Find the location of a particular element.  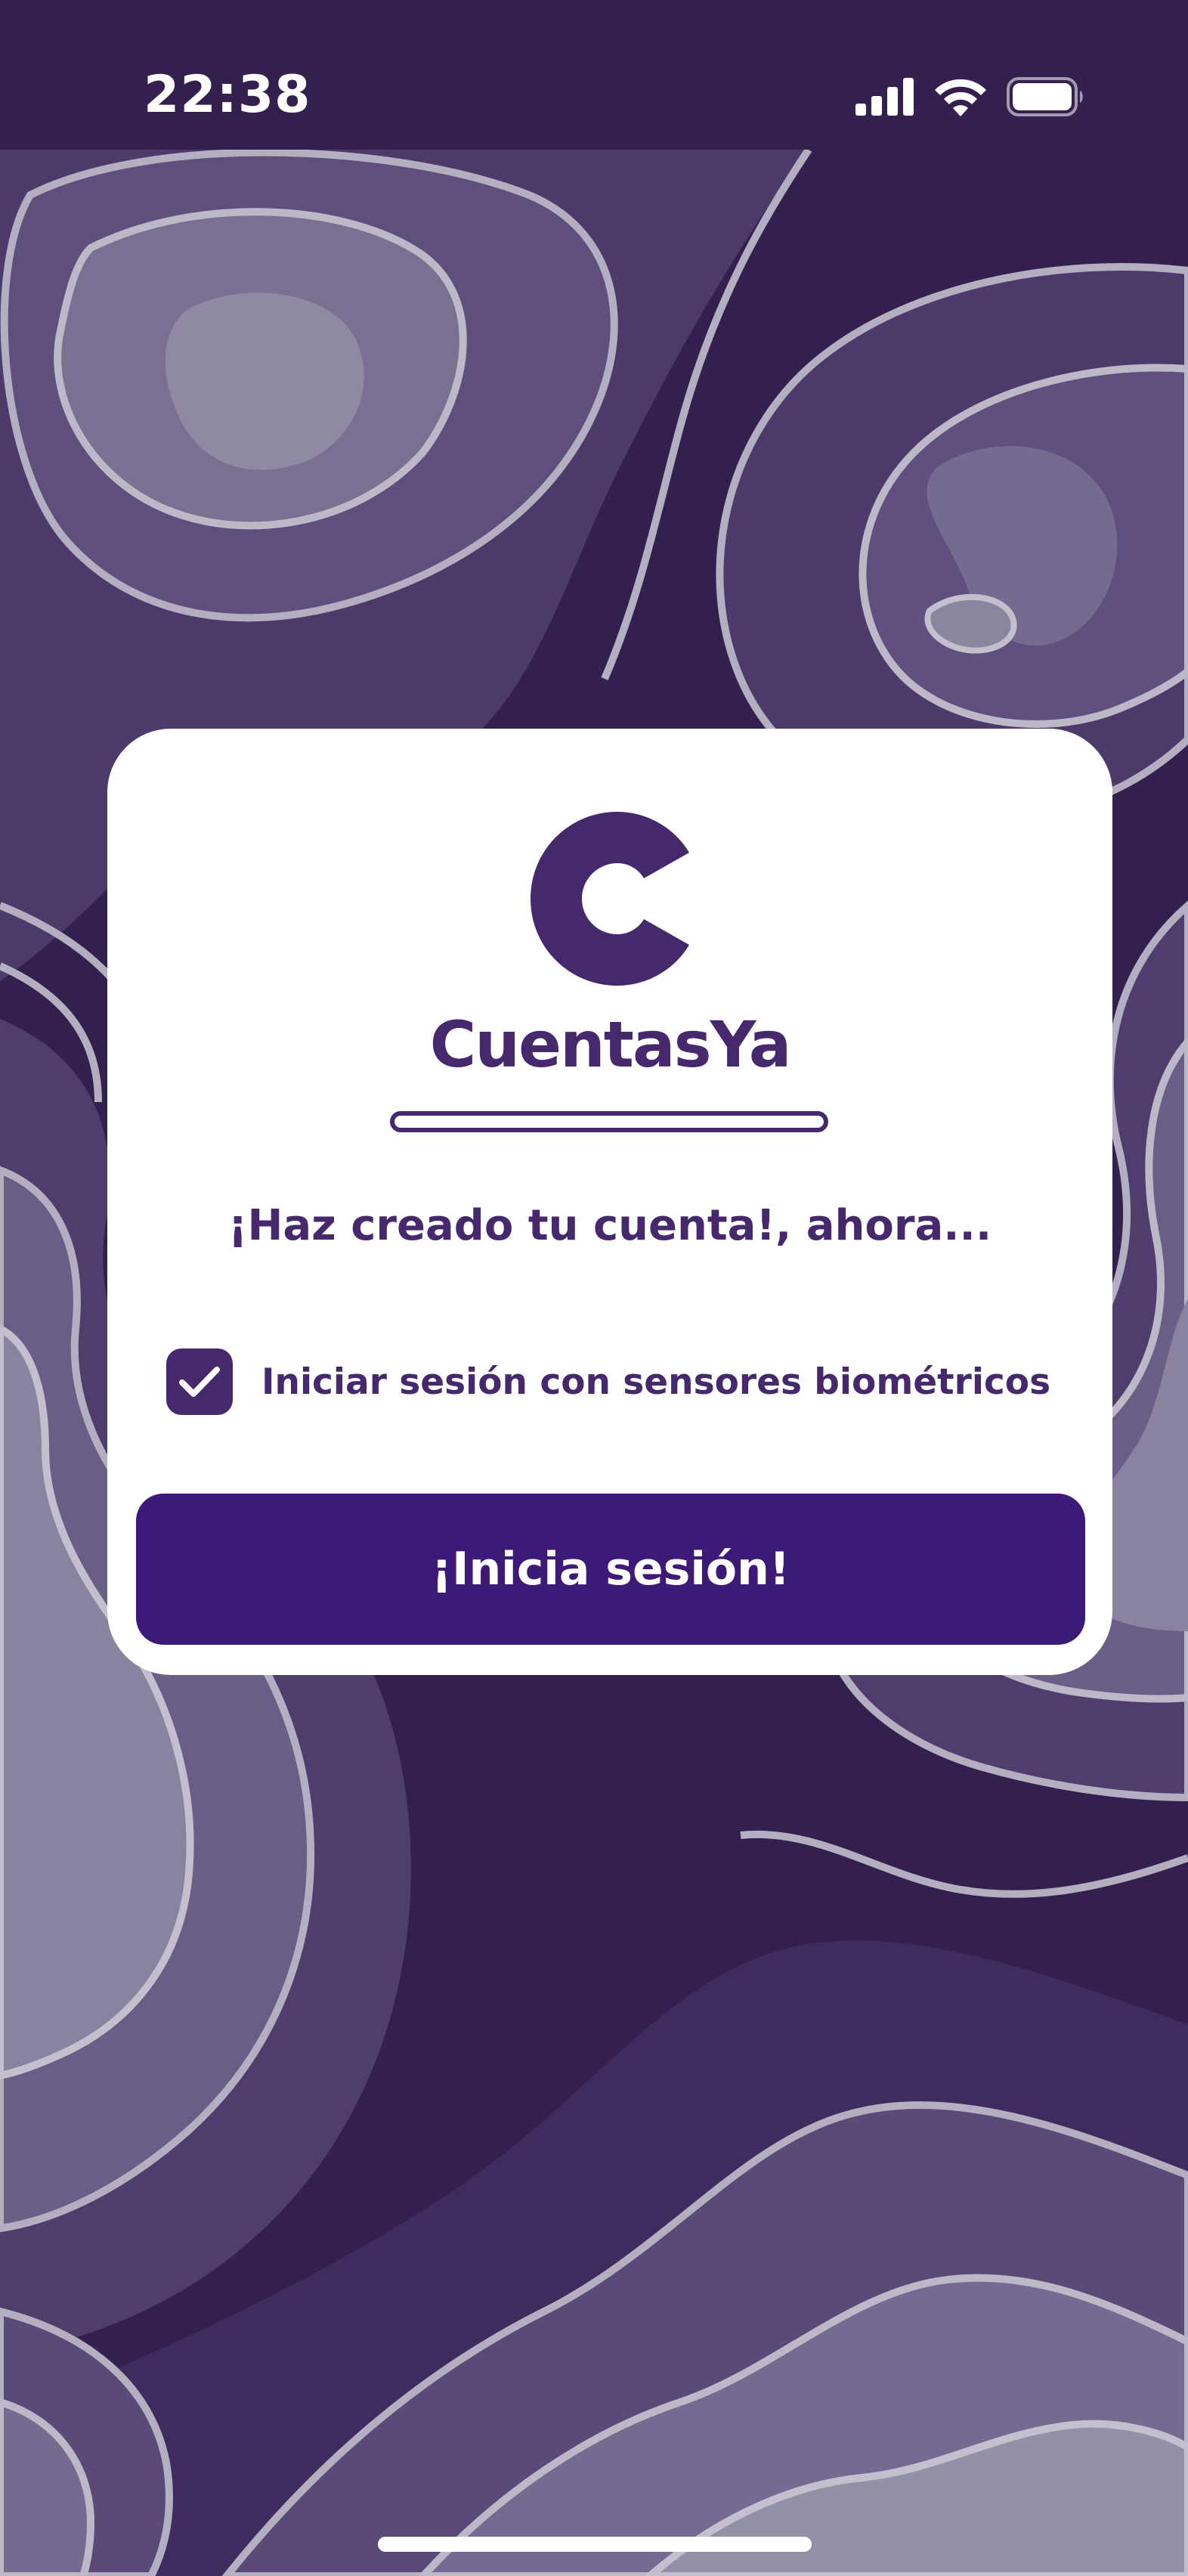

brand-name: CuentasYa is located at coordinates (611, 1045).